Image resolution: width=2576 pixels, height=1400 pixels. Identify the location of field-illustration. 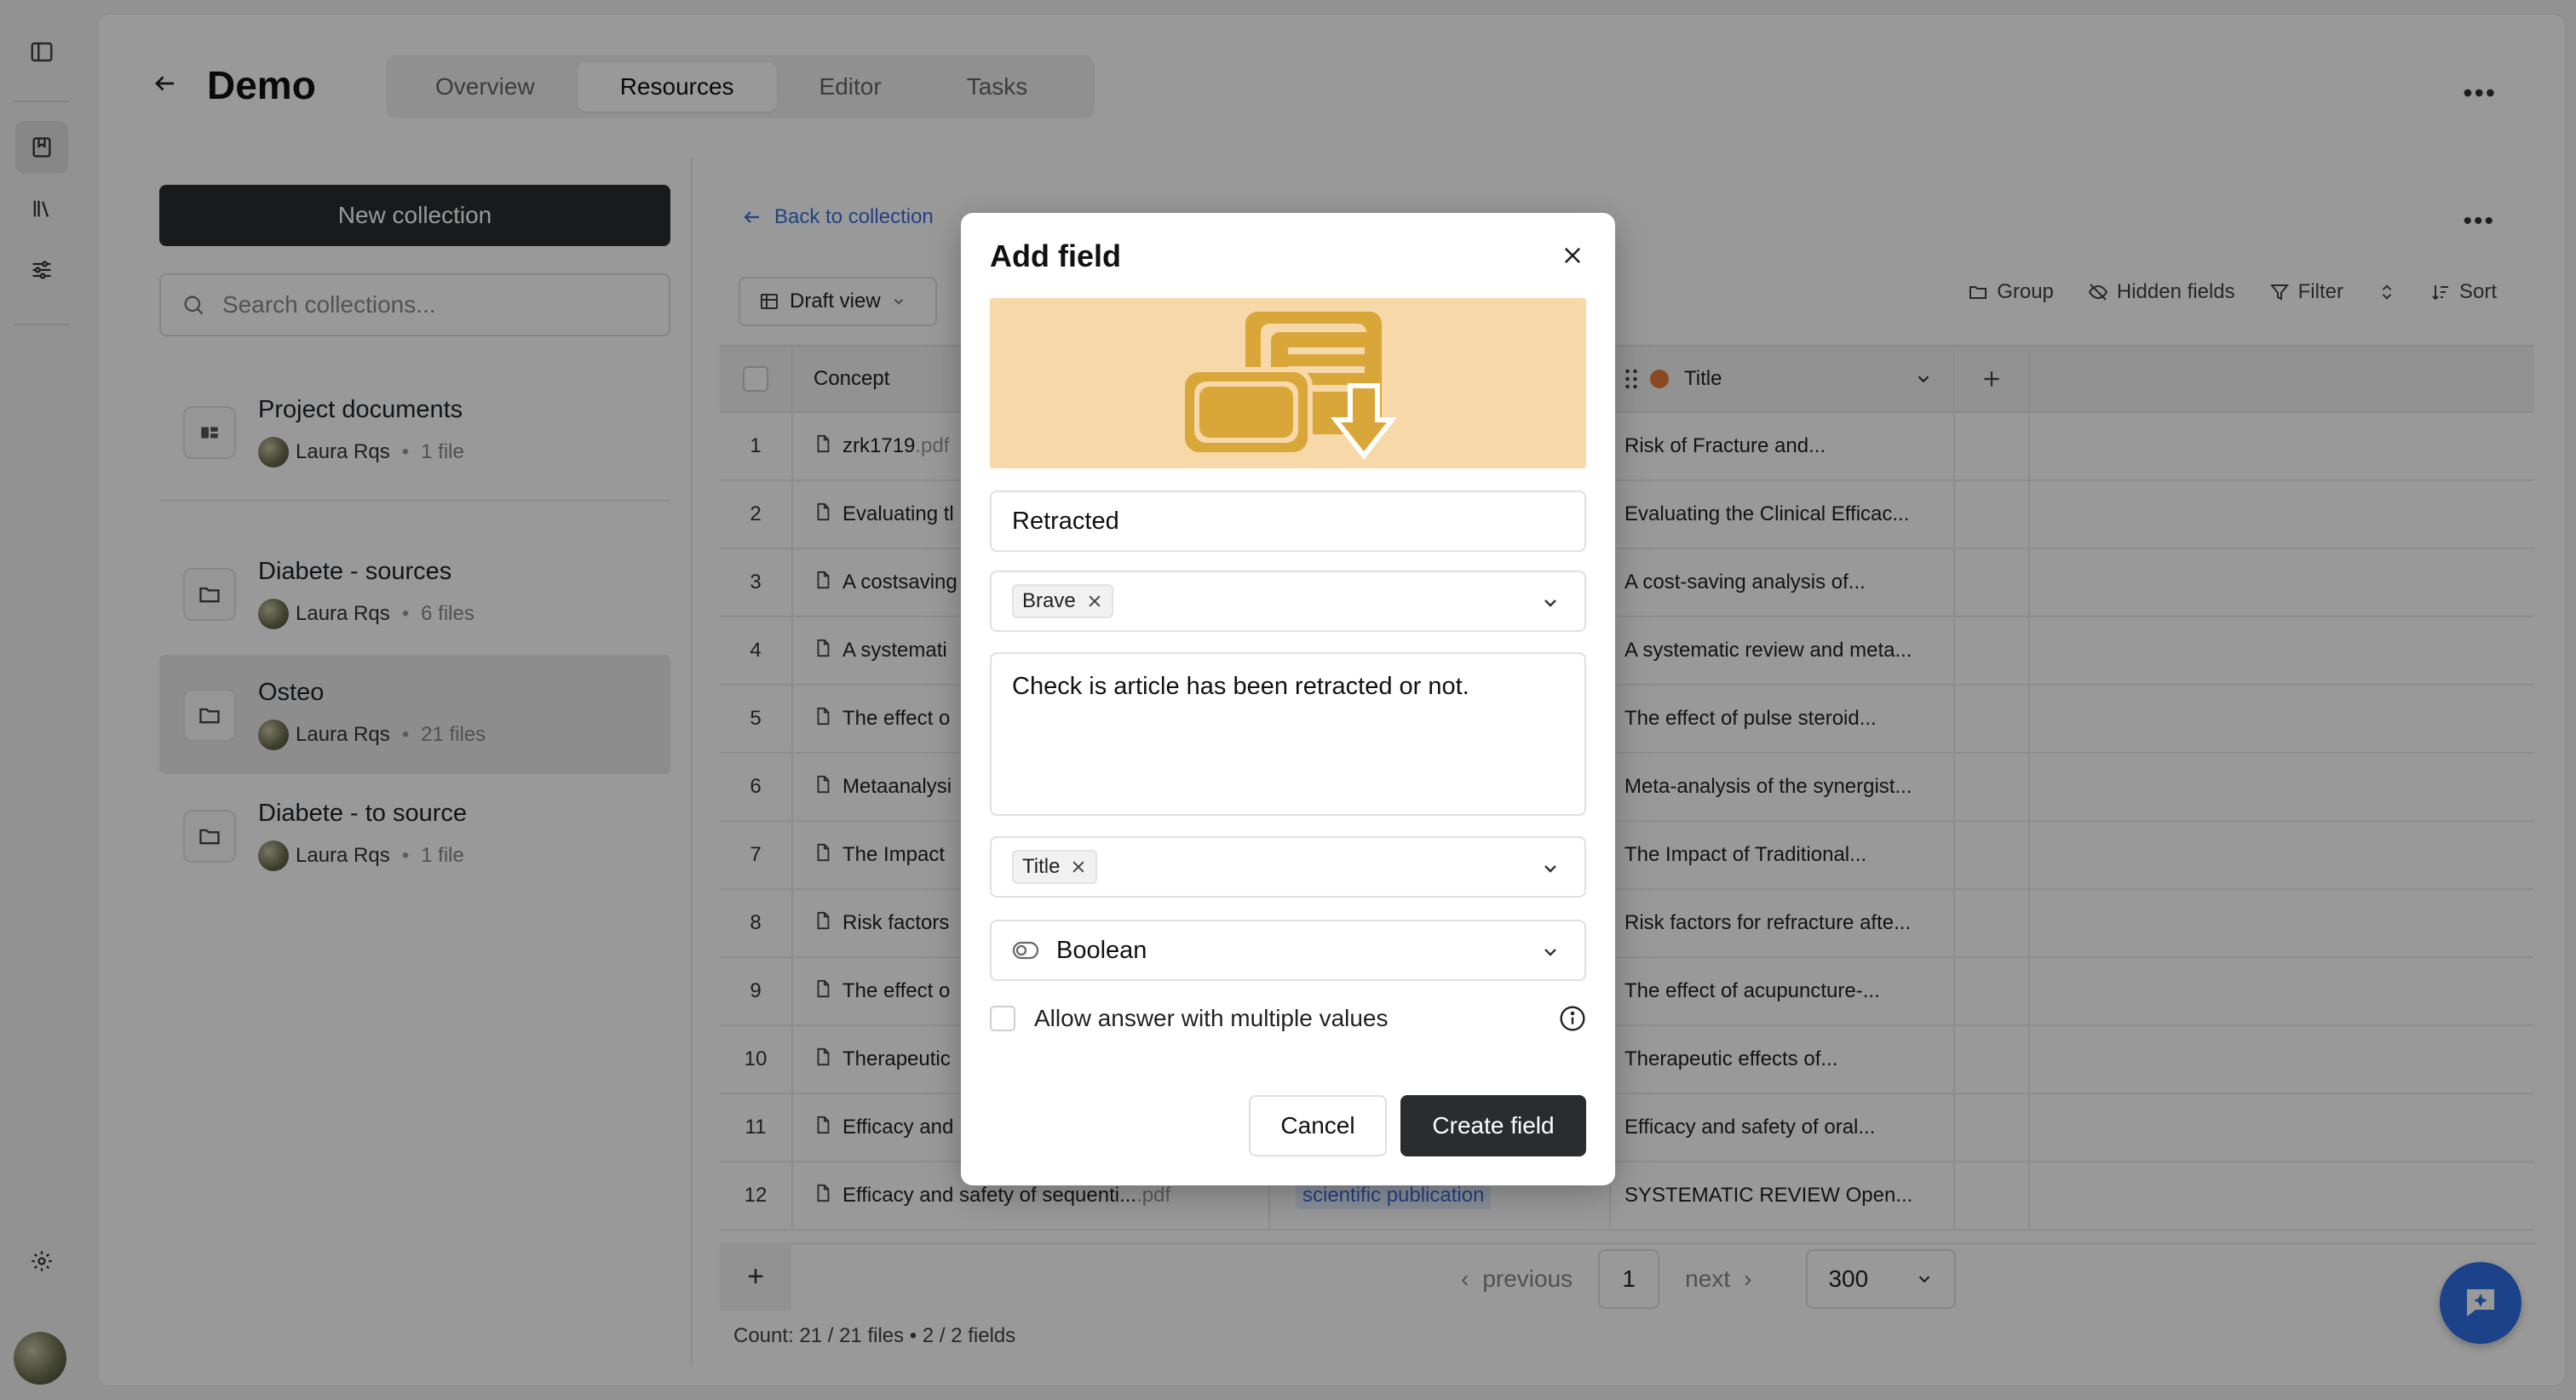
(1288, 383).